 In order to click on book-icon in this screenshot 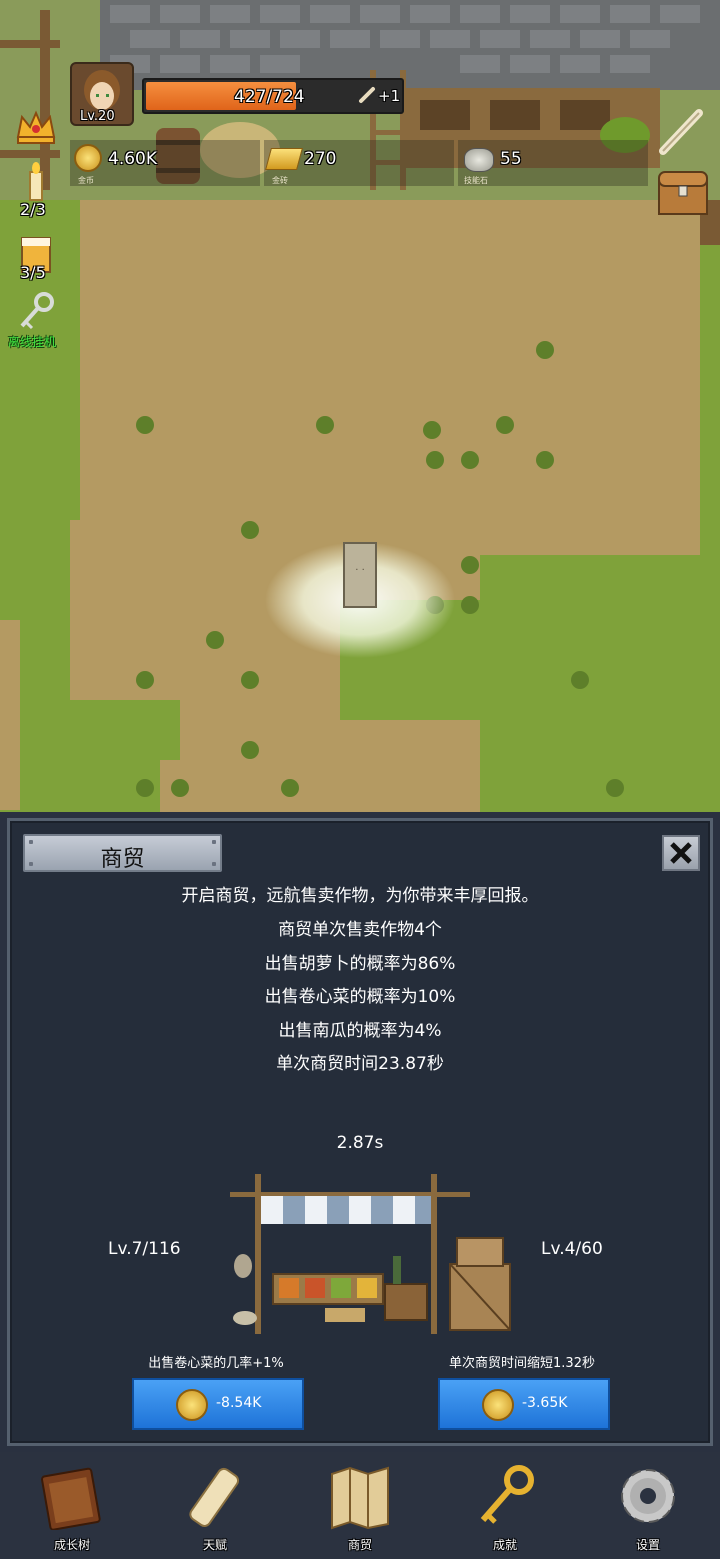, I will do `click(71, 1499)`.